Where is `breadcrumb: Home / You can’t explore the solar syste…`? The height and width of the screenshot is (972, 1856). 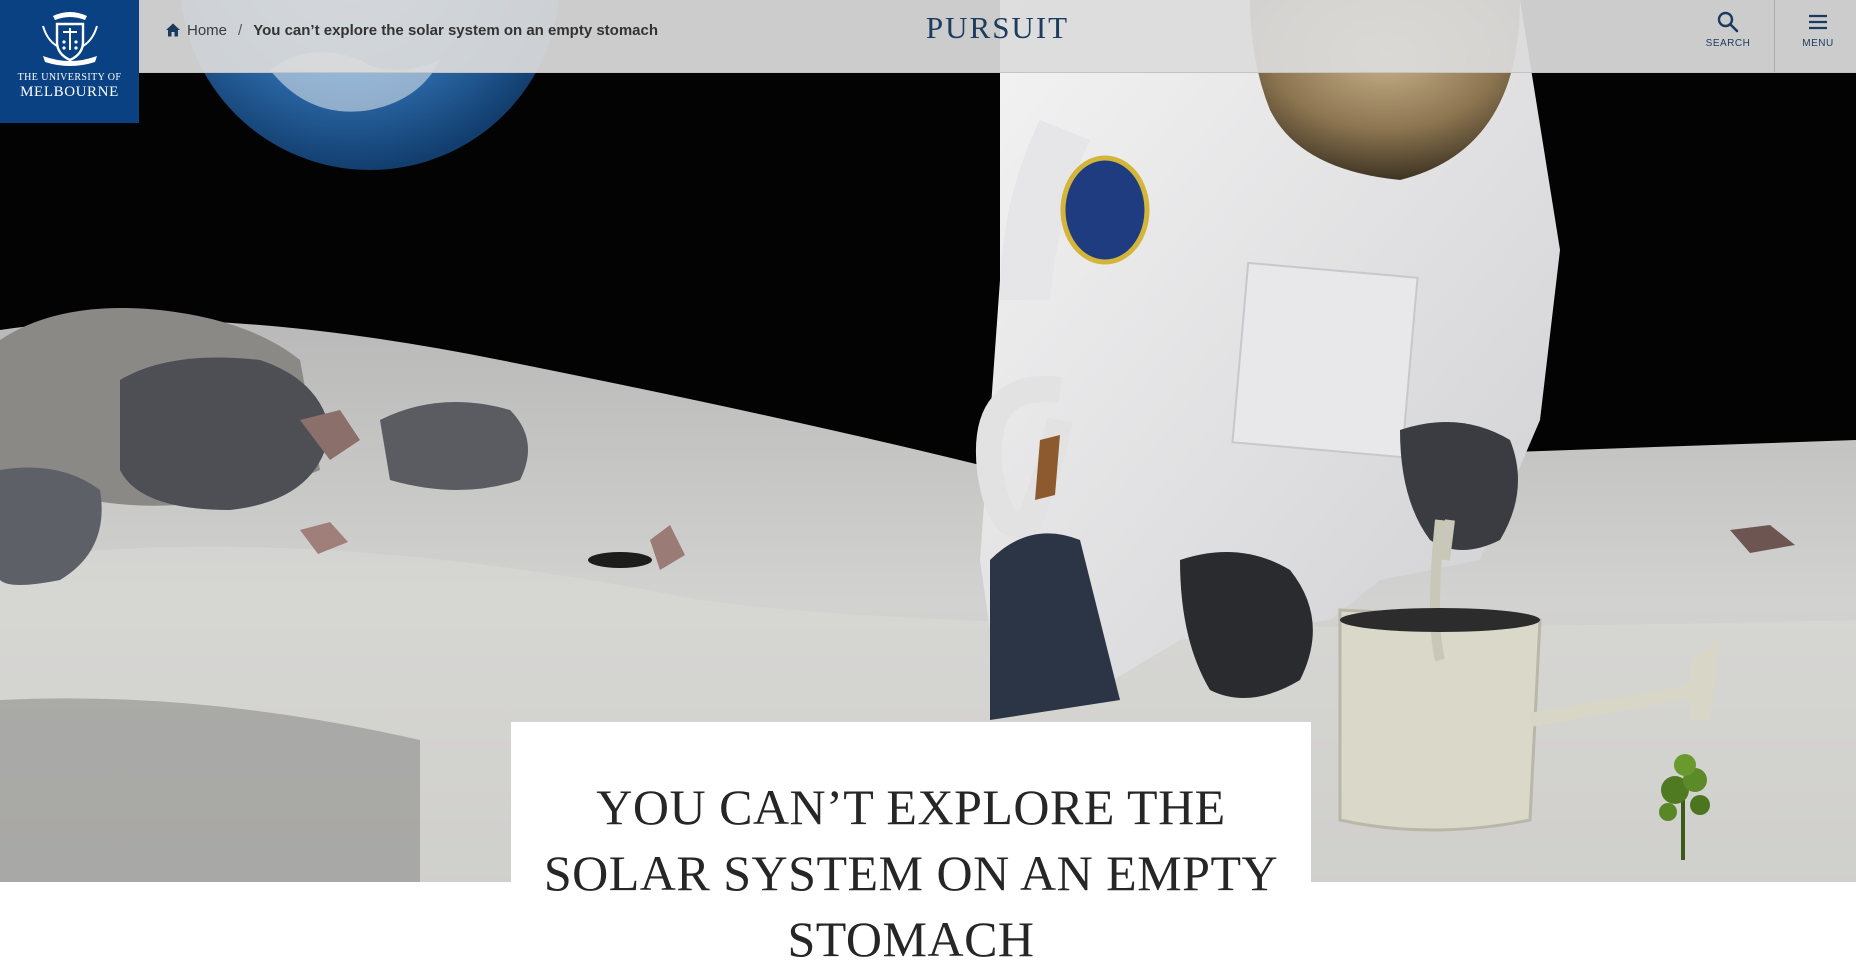 breadcrumb: Home / You can’t explore the solar syste… is located at coordinates (411, 30).